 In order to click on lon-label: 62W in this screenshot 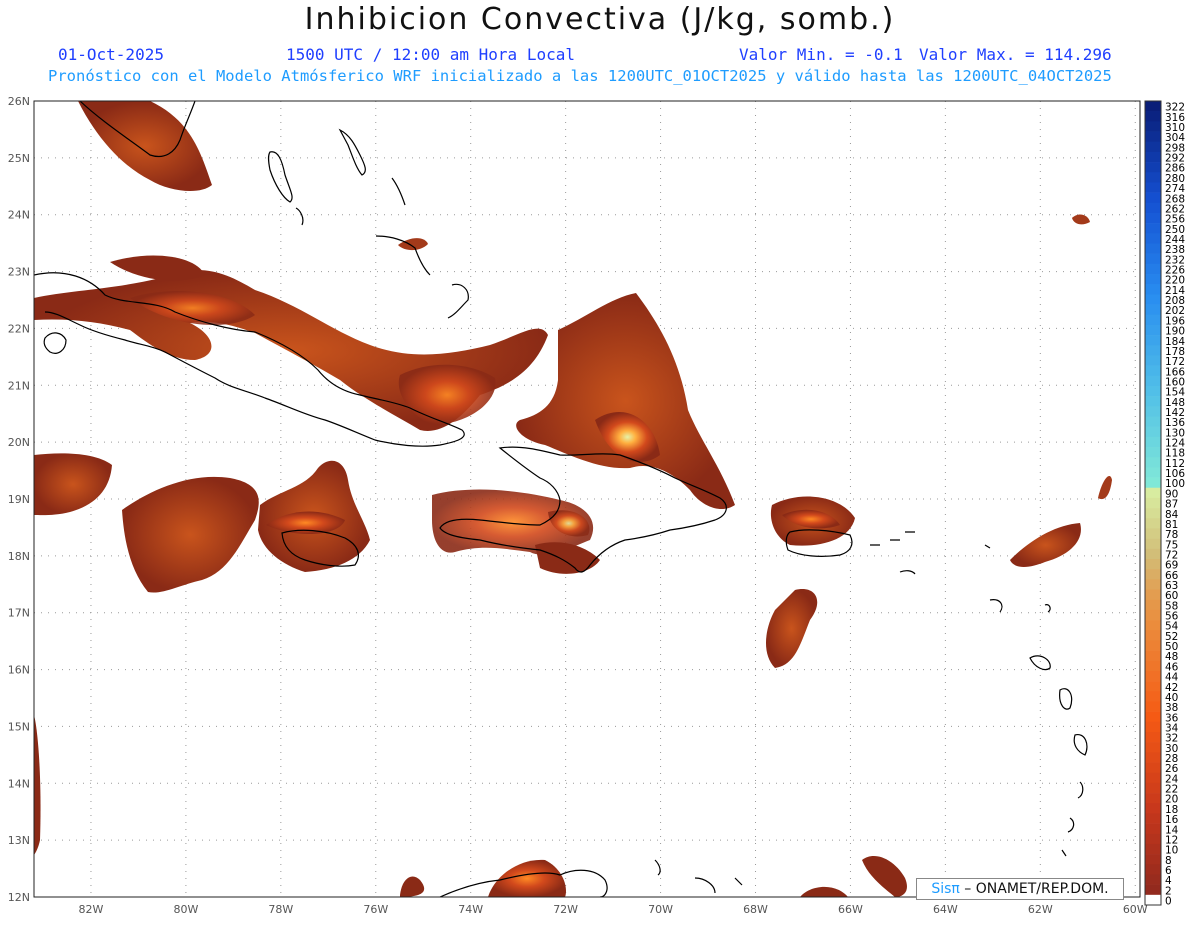, I will do `click(1040, 909)`.